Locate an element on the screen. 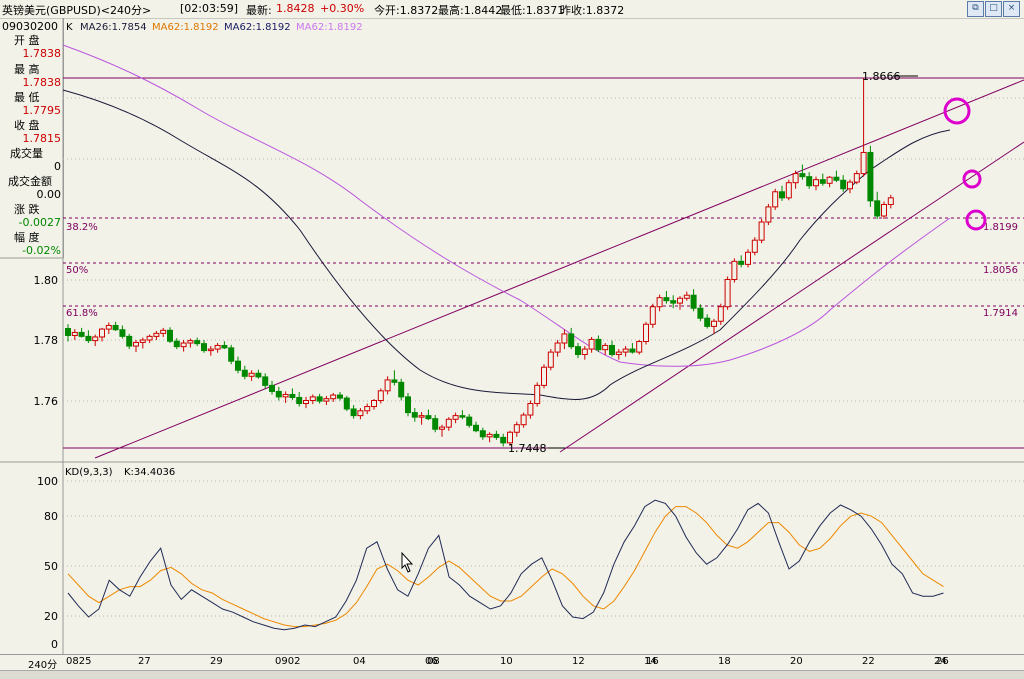  k-legend: K is located at coordinates (69, 27).